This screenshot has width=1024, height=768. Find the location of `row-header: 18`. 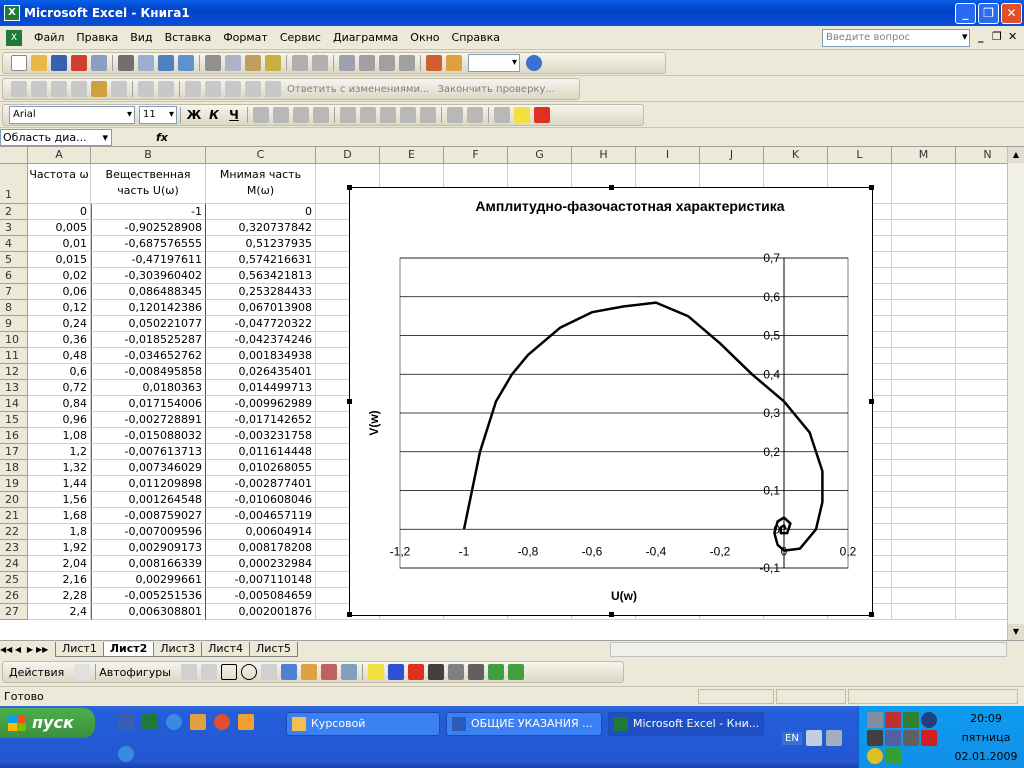

row-header: 18 is located at coordinates (14, 468).